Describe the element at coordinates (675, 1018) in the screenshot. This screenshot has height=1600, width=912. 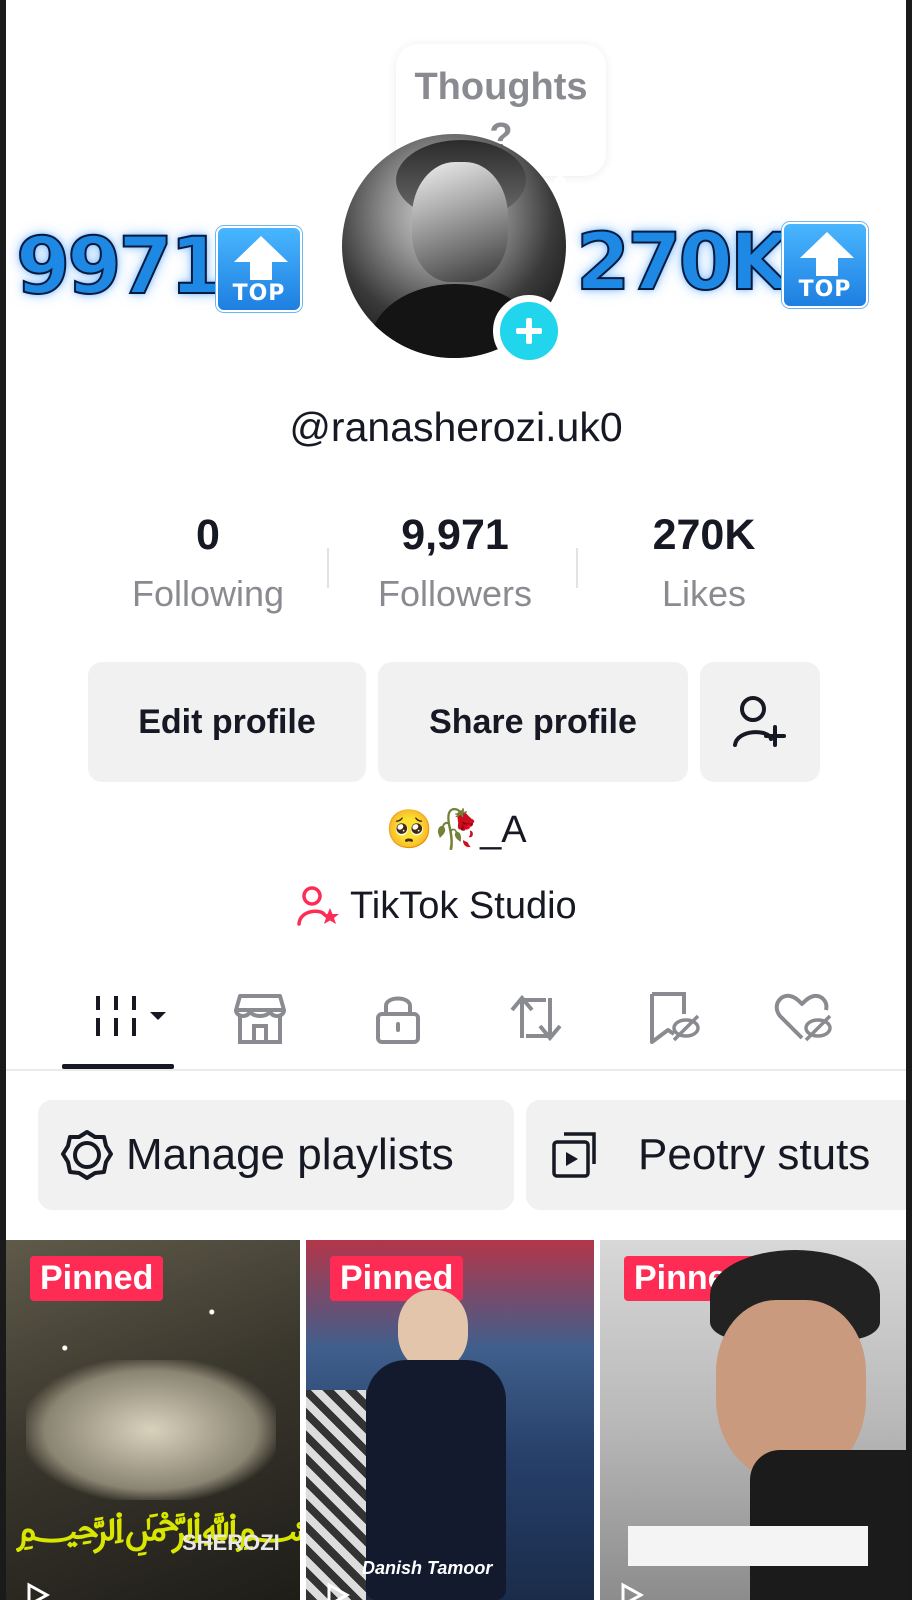
I see `favorites-hidden-icon` at that location.